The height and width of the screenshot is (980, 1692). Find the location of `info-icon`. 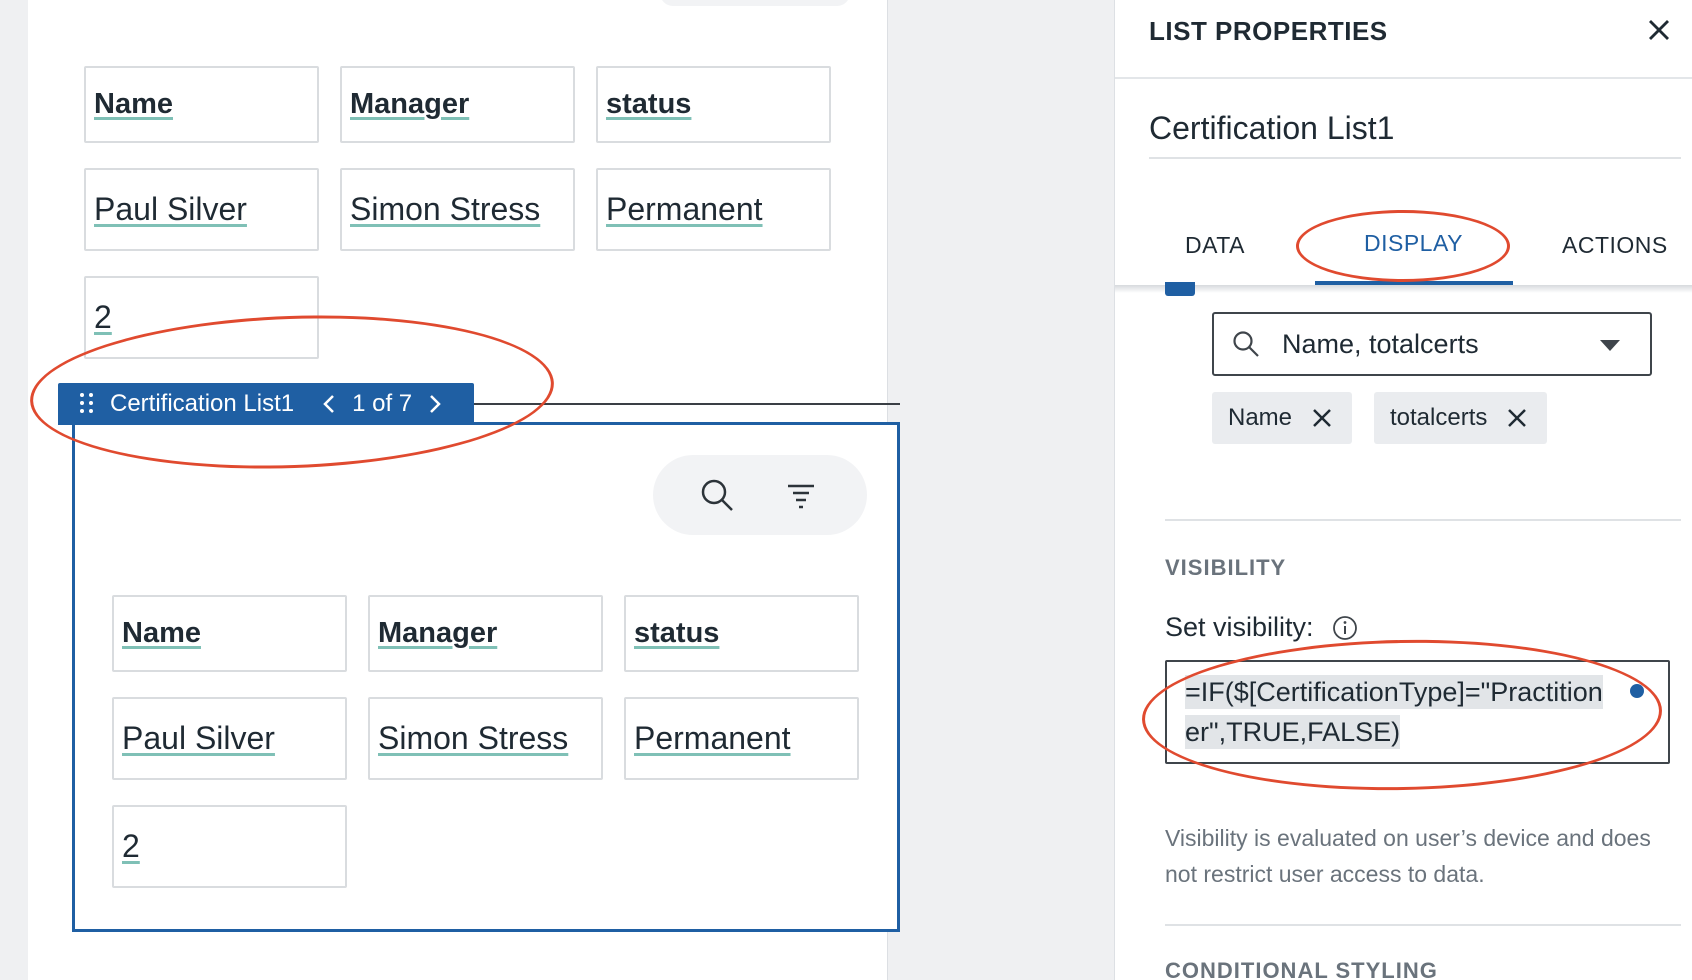

info-icon is located at coordinates (1345, 628).